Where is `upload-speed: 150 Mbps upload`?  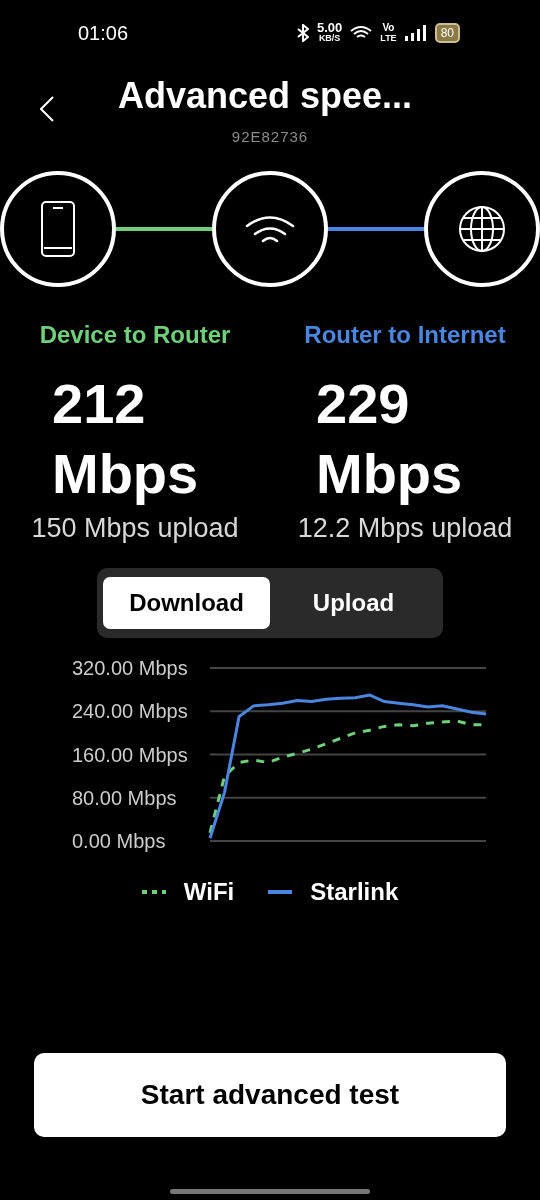 upload-speed: 150 Mbps upload is located at coordinates (135, 528).